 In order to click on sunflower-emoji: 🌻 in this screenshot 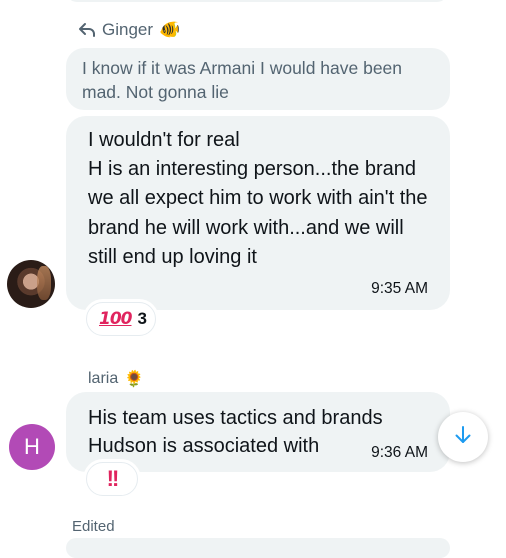, I will do `click(134, 379)`.